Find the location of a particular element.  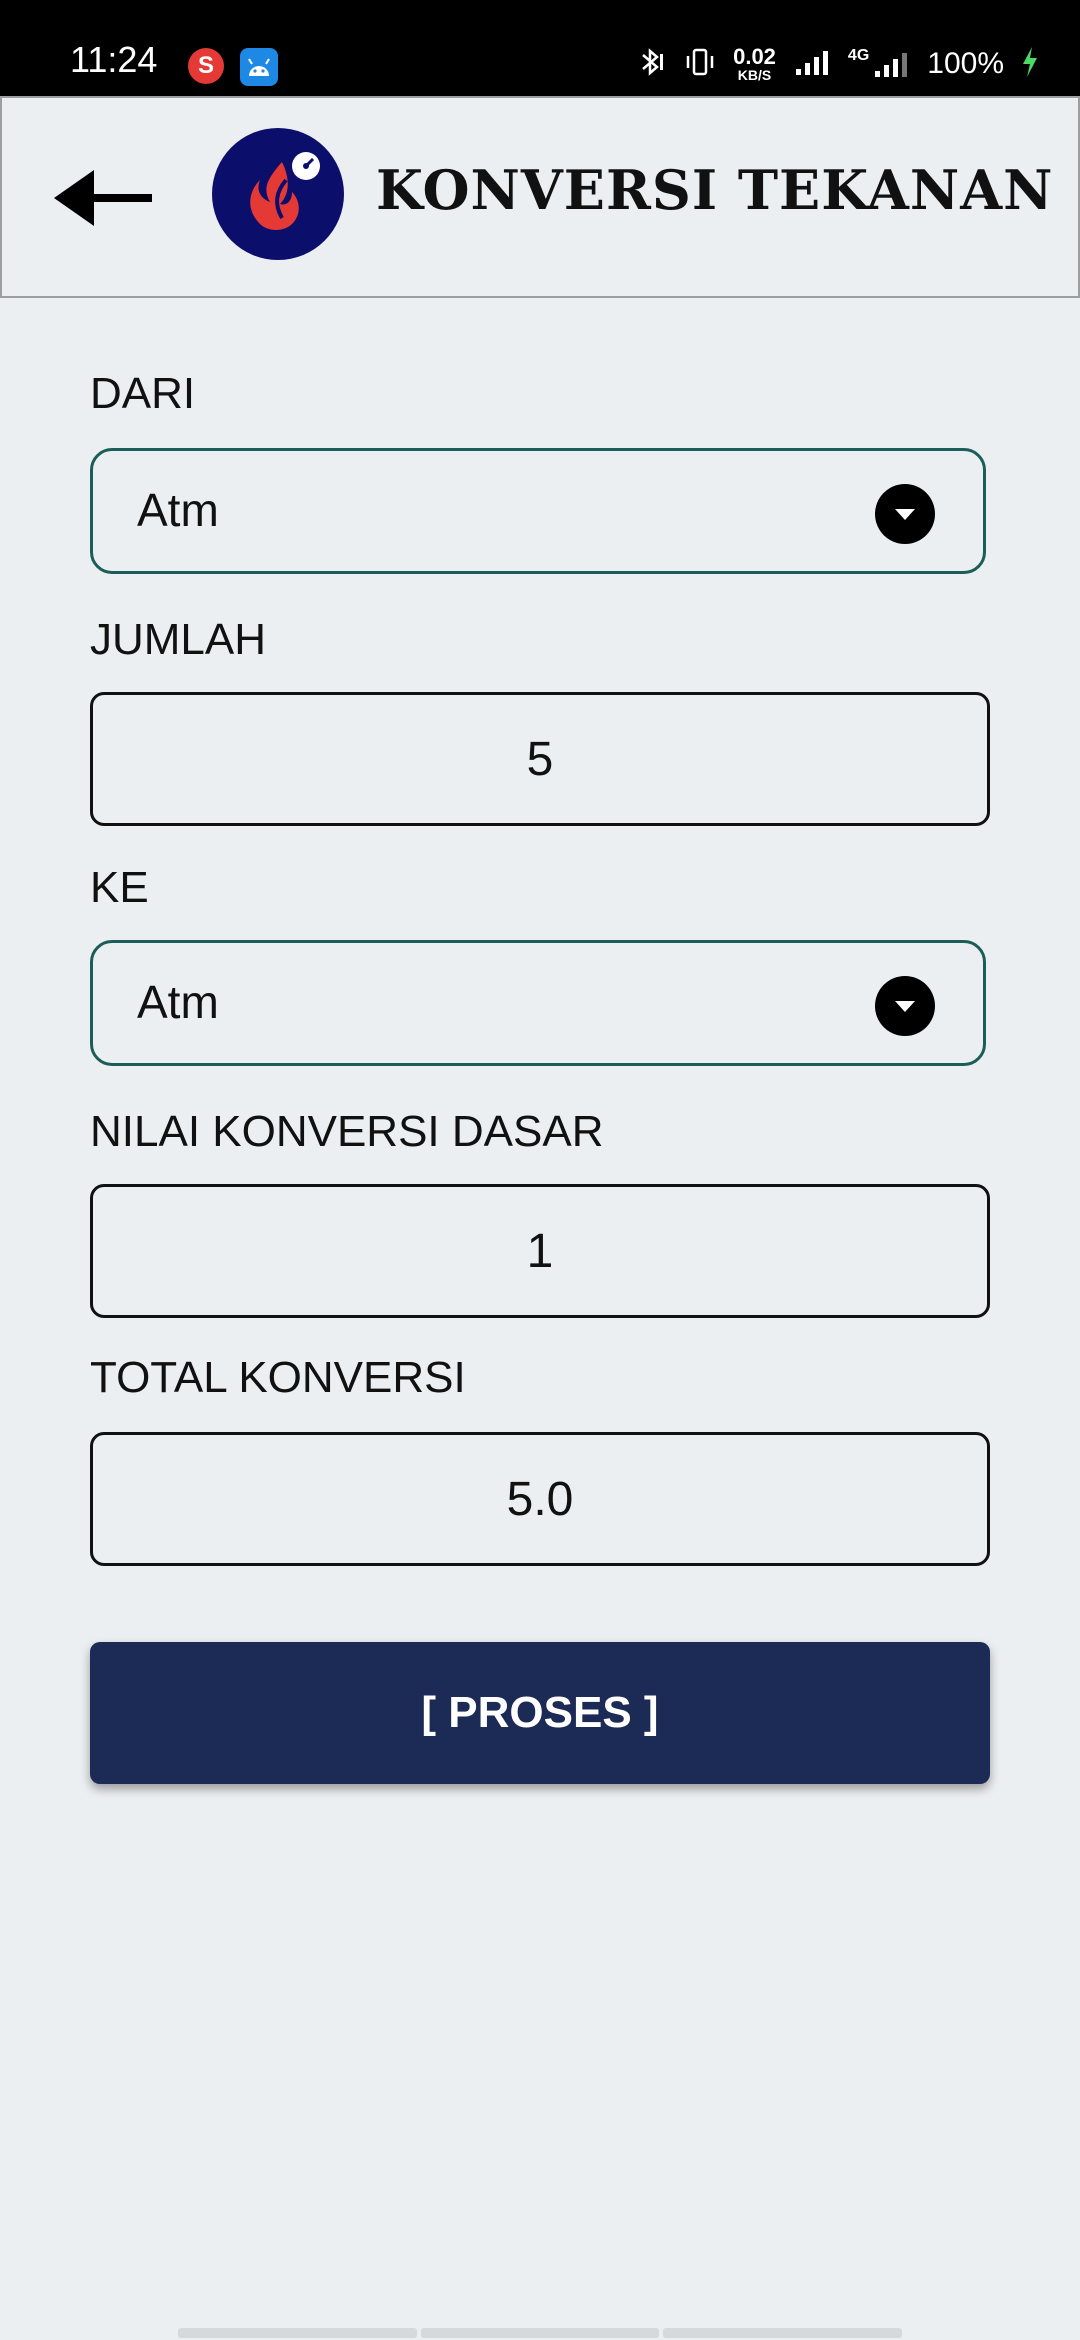

total-conversion-label: TOTAL KONVERSI is located at coordinates (278, 1377).